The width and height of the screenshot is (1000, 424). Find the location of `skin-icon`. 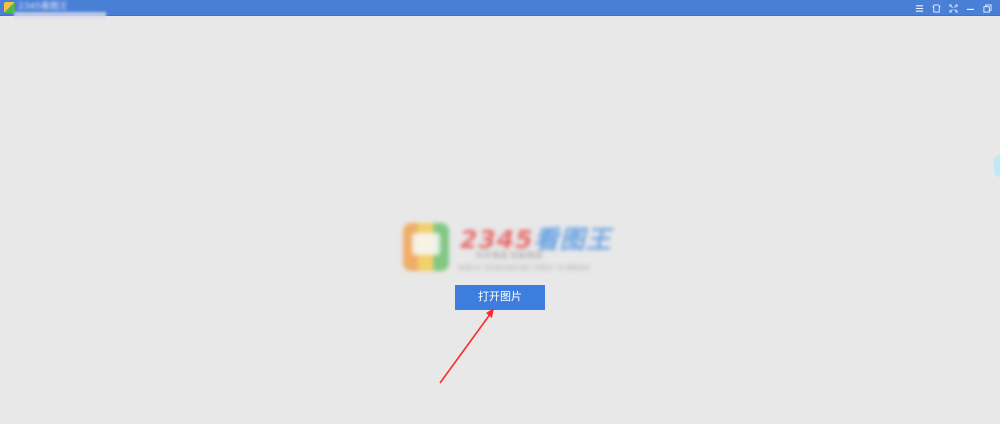

skin-icon is located at coordinates (936, 8).